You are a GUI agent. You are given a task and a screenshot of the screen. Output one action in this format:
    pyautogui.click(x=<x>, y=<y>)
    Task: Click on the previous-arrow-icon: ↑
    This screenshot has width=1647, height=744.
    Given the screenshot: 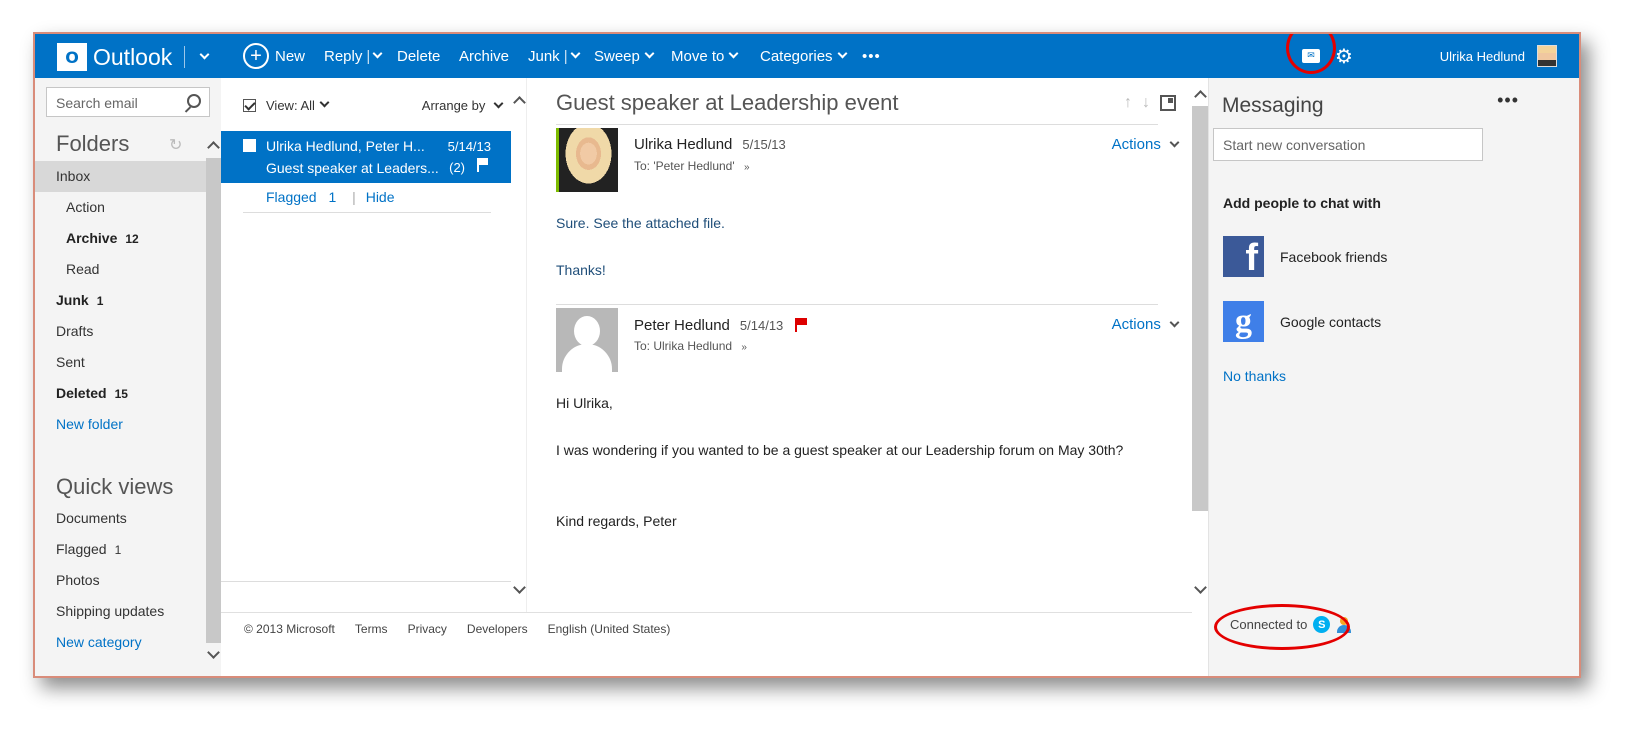 What is the action you would take?
    pyautogui.click(x=1128, y=103)
    